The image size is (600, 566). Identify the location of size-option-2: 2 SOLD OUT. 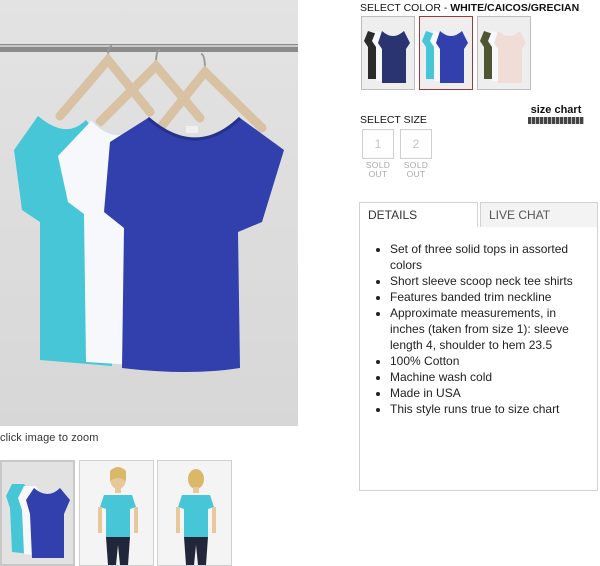
(416, 154).